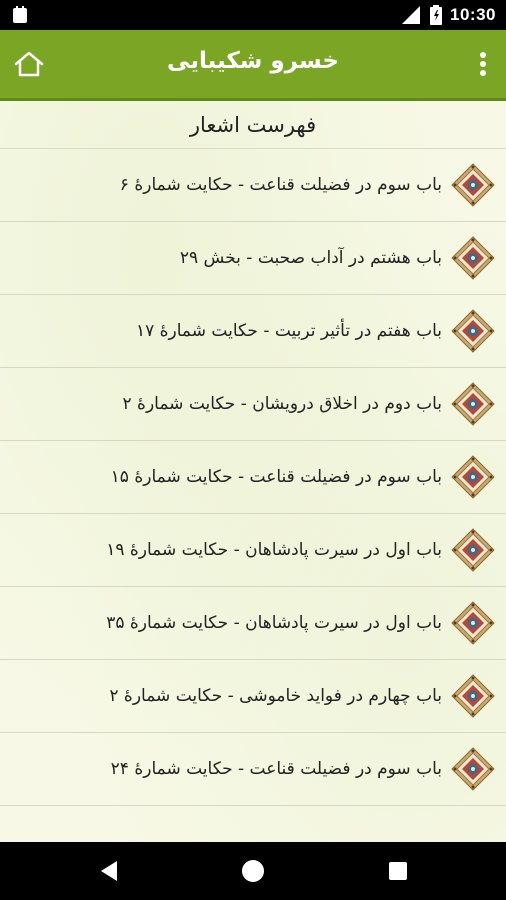 This screenshot has width=506, height=900. What do you see at coordinates (253, 61) in the screenshot?
I see `page-title: خسرو شکیبایی` at bounding box center [253, 61].